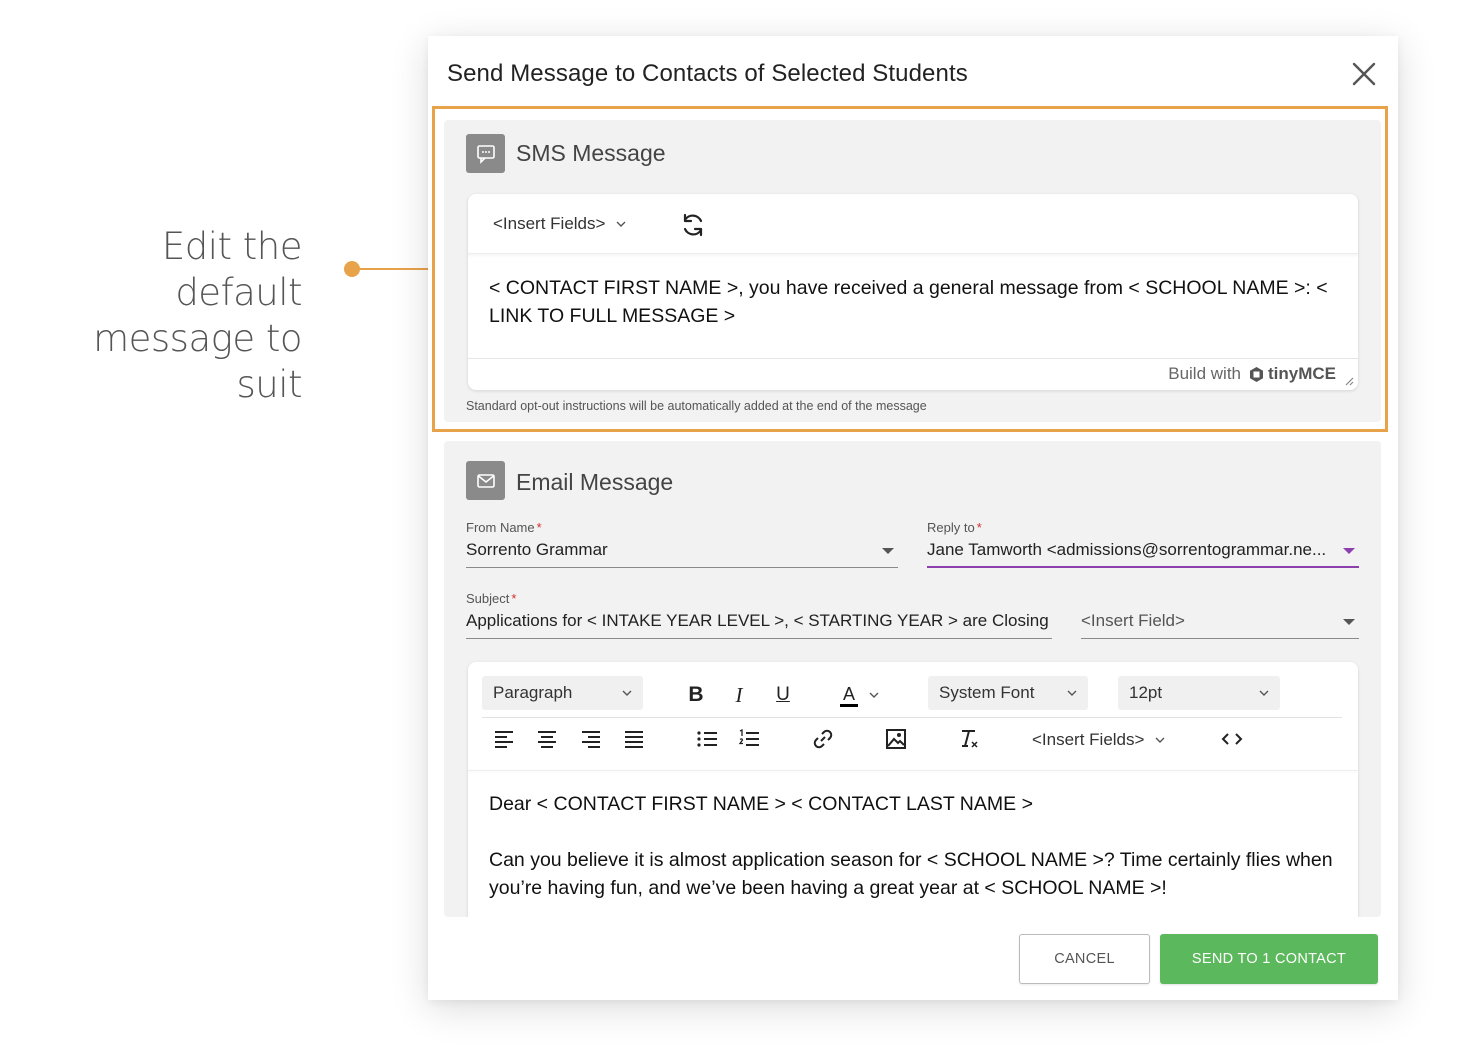  What do you see at coordinates (749, 739) in the screenshot?
I see `numbered-list-icon` at bounding box center [749, 739].